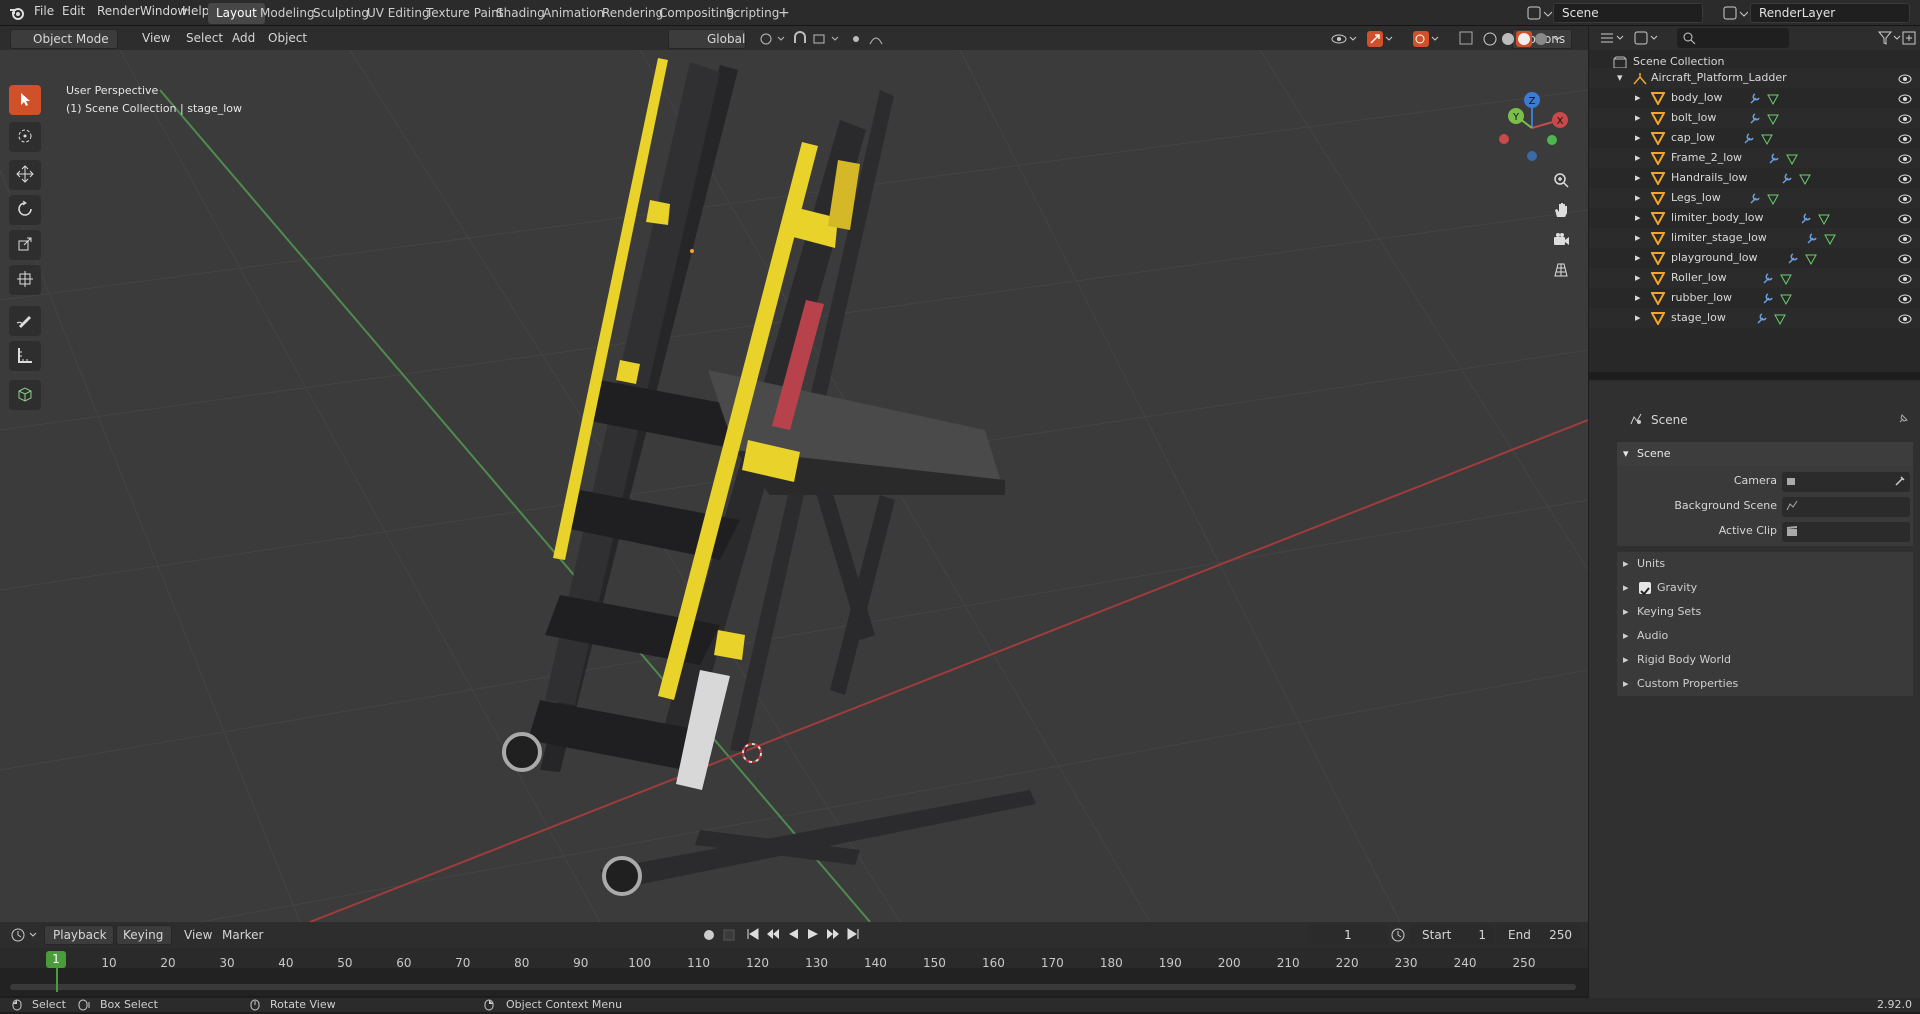  Describe the element at coordinates (25, 936) in the screenshot. I see `timeline-editor-icon` at that location.